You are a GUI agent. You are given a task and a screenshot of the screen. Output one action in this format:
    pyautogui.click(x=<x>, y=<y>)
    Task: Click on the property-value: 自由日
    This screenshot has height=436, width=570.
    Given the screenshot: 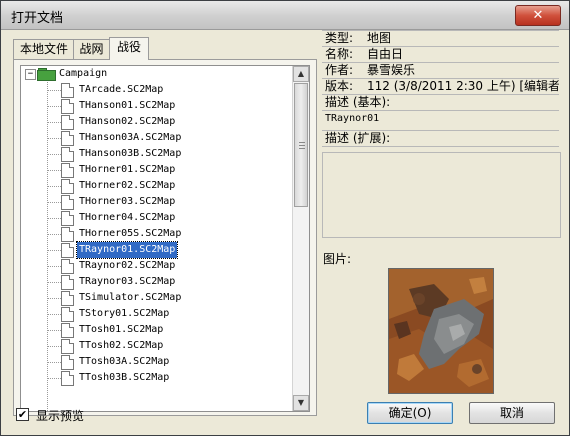 What is the action you would take?
    pyautogui.click(x=385, y=54)
    